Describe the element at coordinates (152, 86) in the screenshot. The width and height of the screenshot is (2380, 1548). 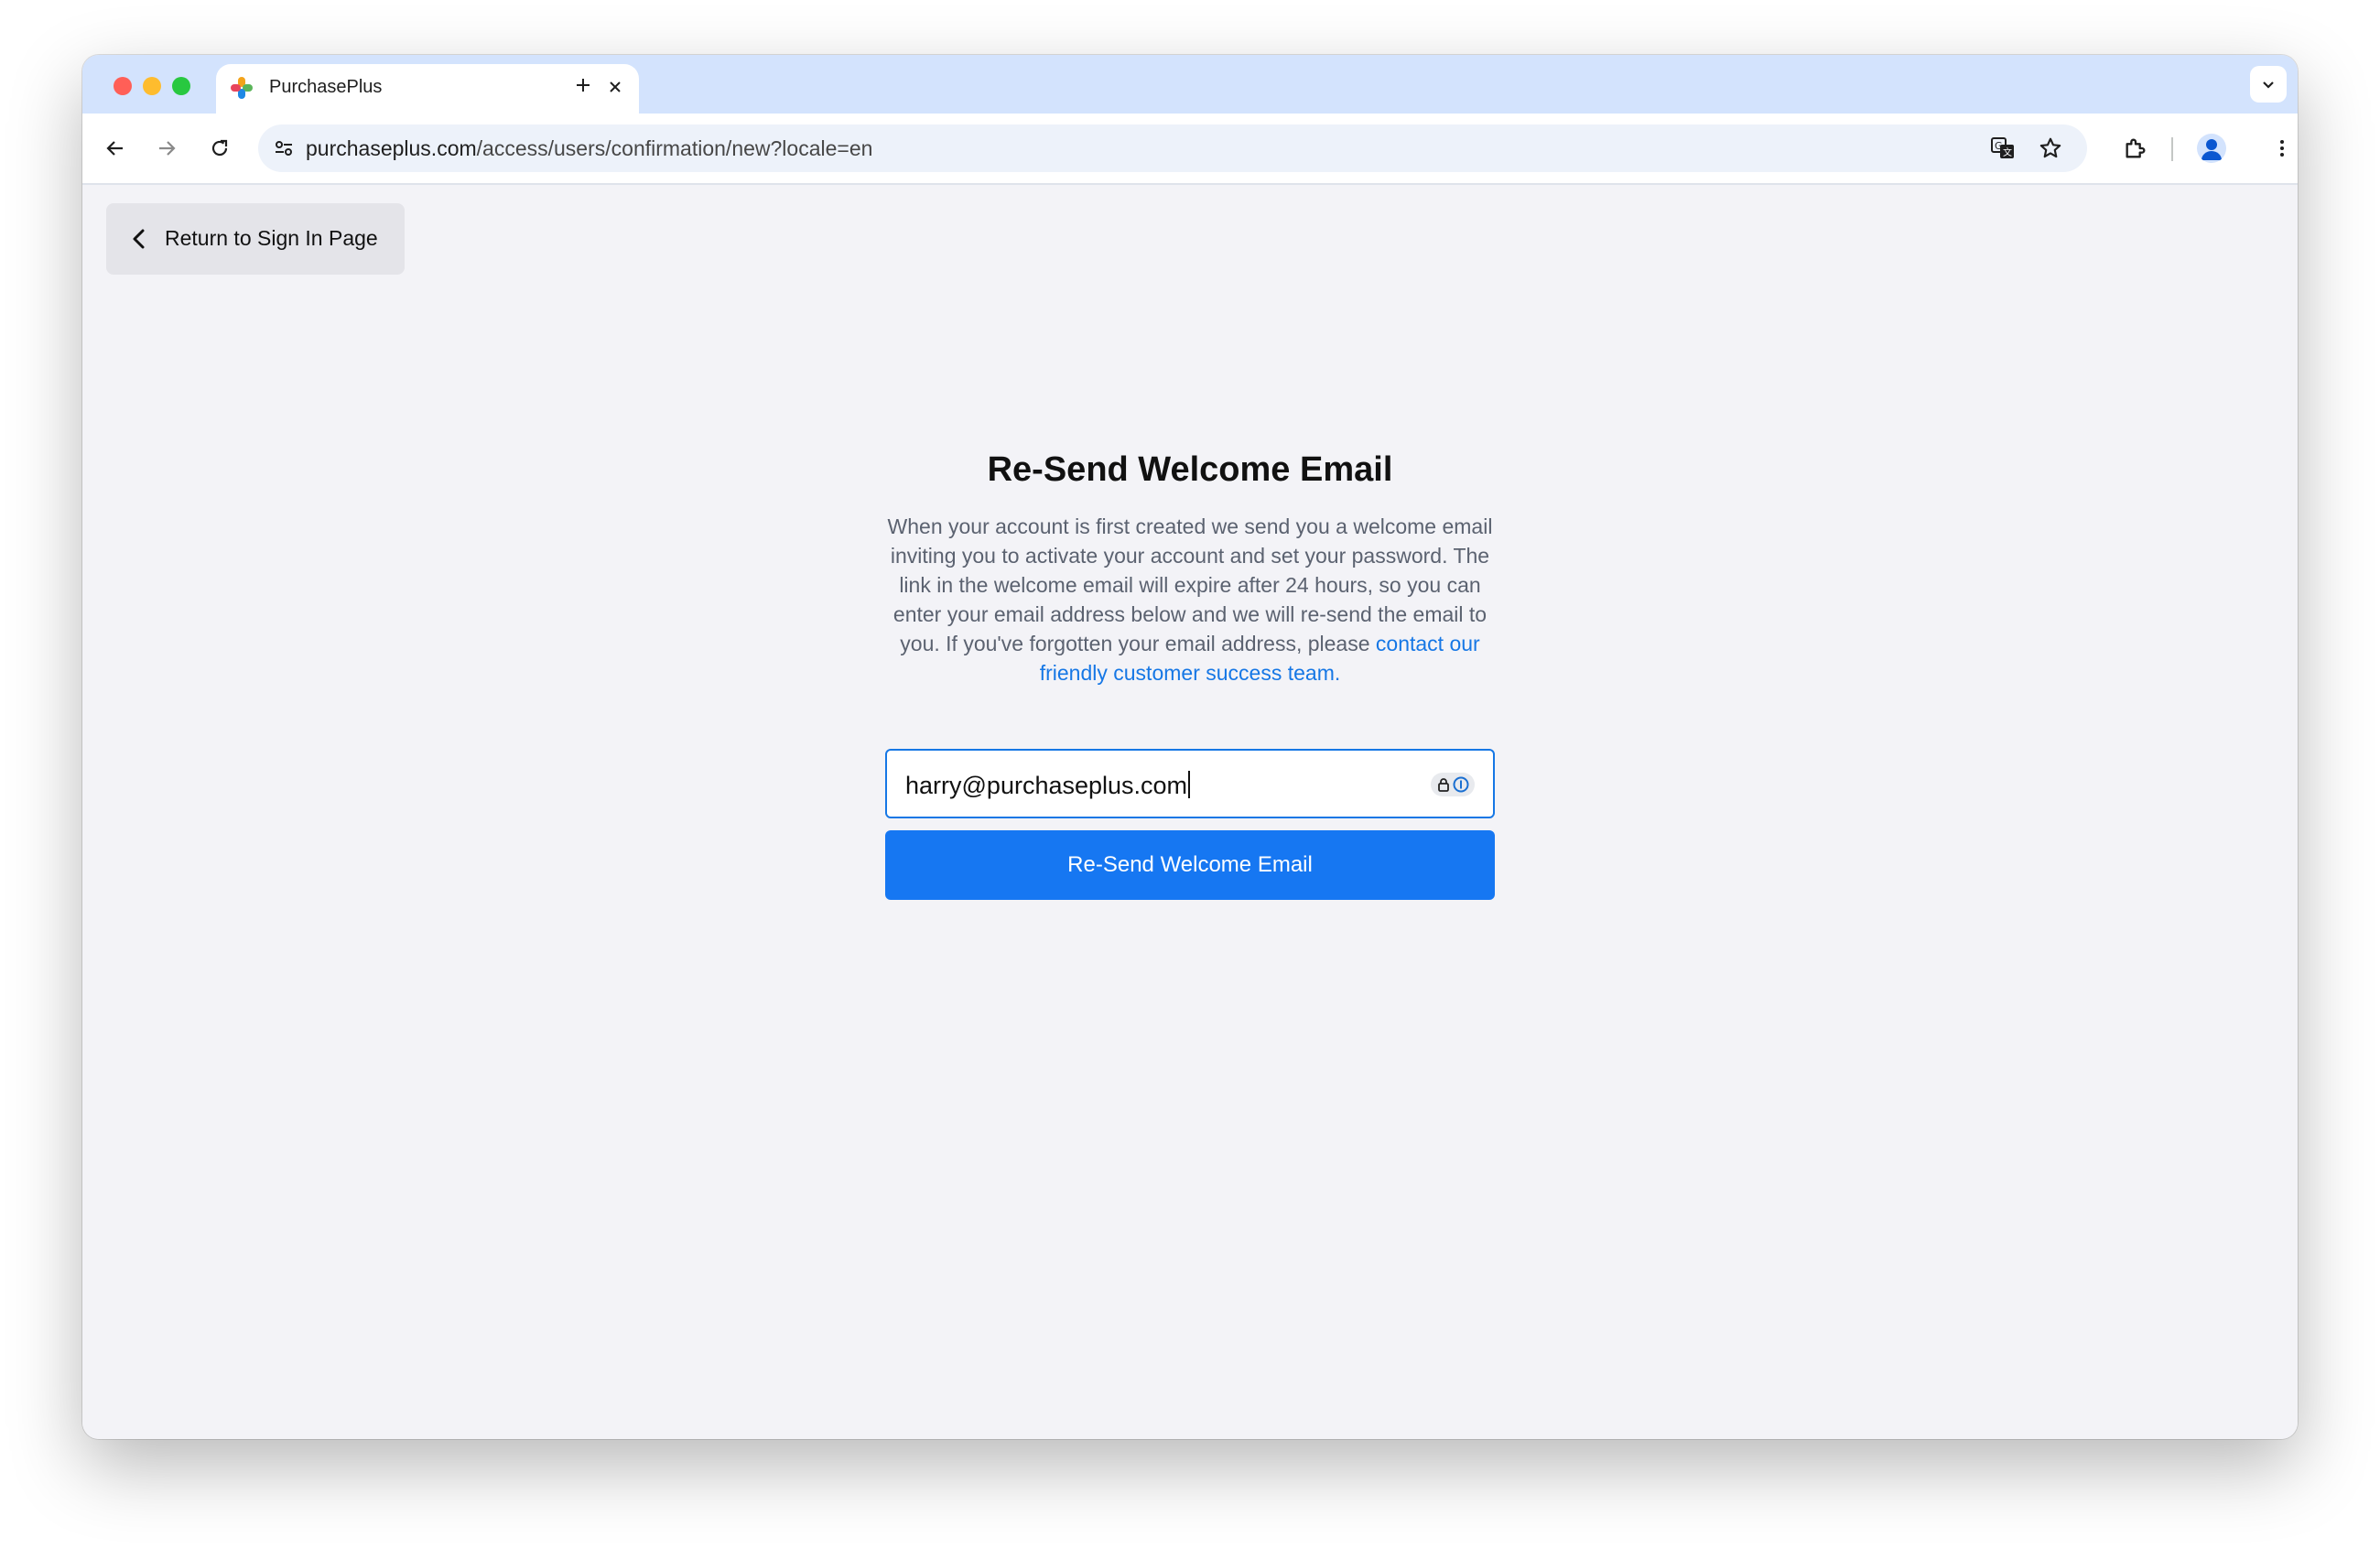
I see `minimize-window-button` at that location.